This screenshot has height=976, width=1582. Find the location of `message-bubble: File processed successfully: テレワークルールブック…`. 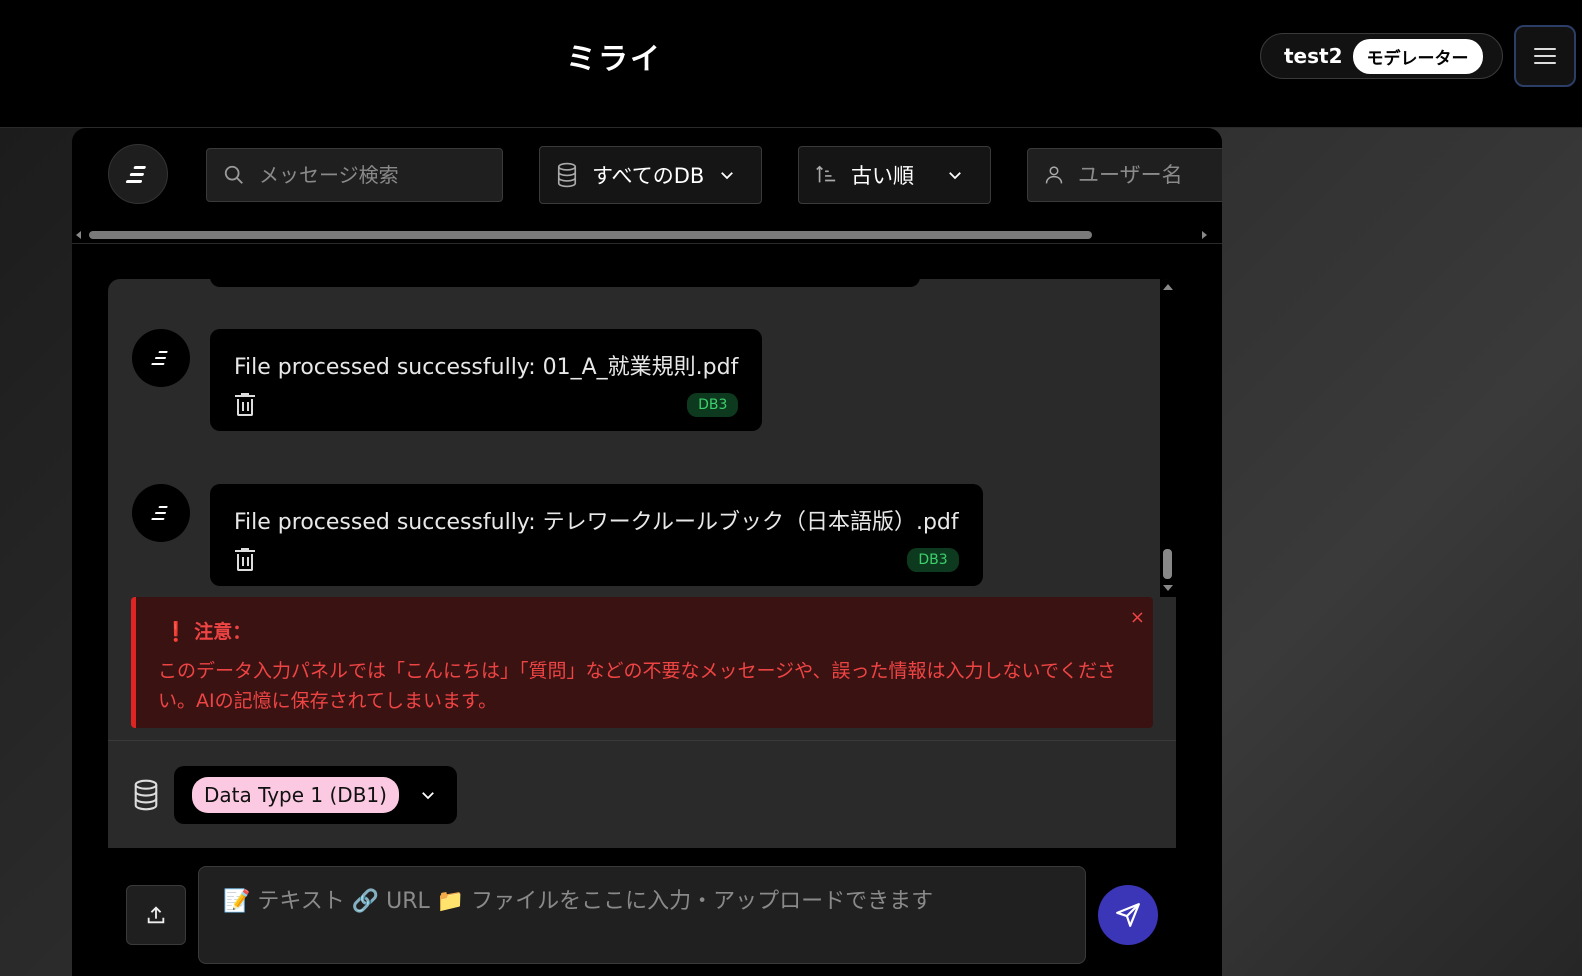

message-bubble: File processed successfully: テレワークルールブック… is located at coordinates (596, 535).